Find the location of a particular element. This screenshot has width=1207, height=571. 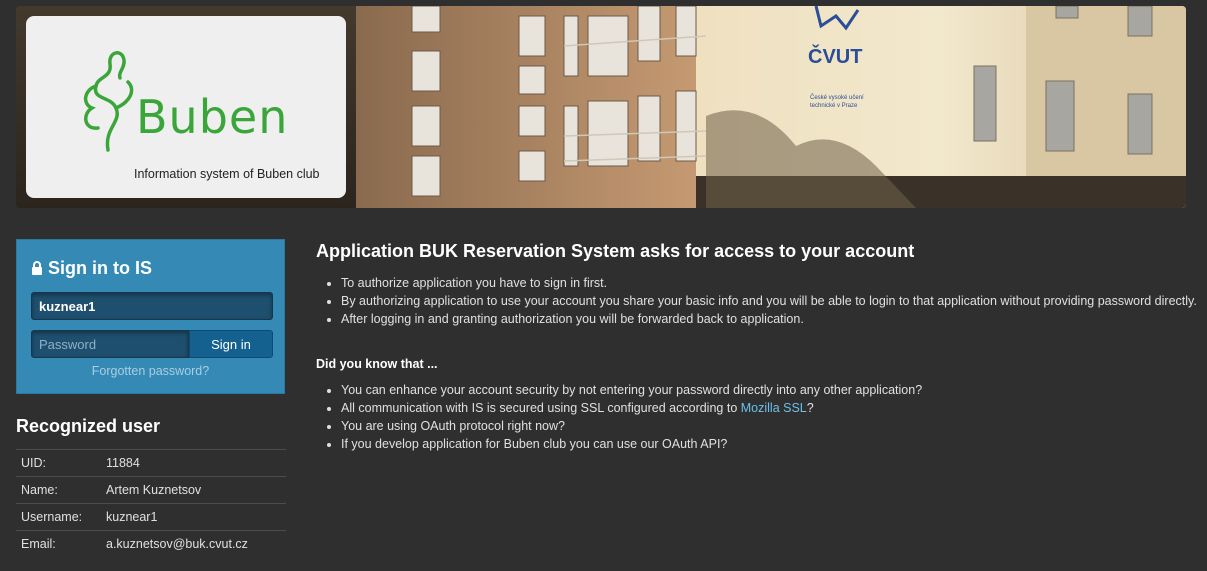

email-value: a.kuznetsov@buk.cvut.cz is located at coordinates (193, 543).